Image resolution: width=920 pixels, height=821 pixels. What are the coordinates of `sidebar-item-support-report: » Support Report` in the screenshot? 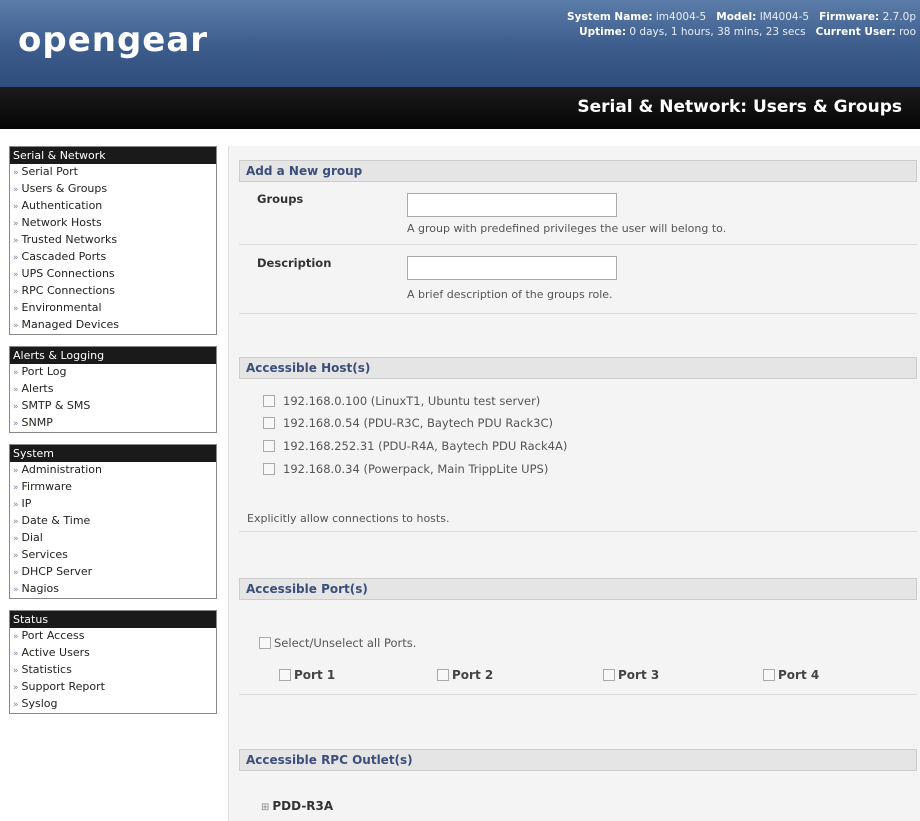 It's located at (113, 687).